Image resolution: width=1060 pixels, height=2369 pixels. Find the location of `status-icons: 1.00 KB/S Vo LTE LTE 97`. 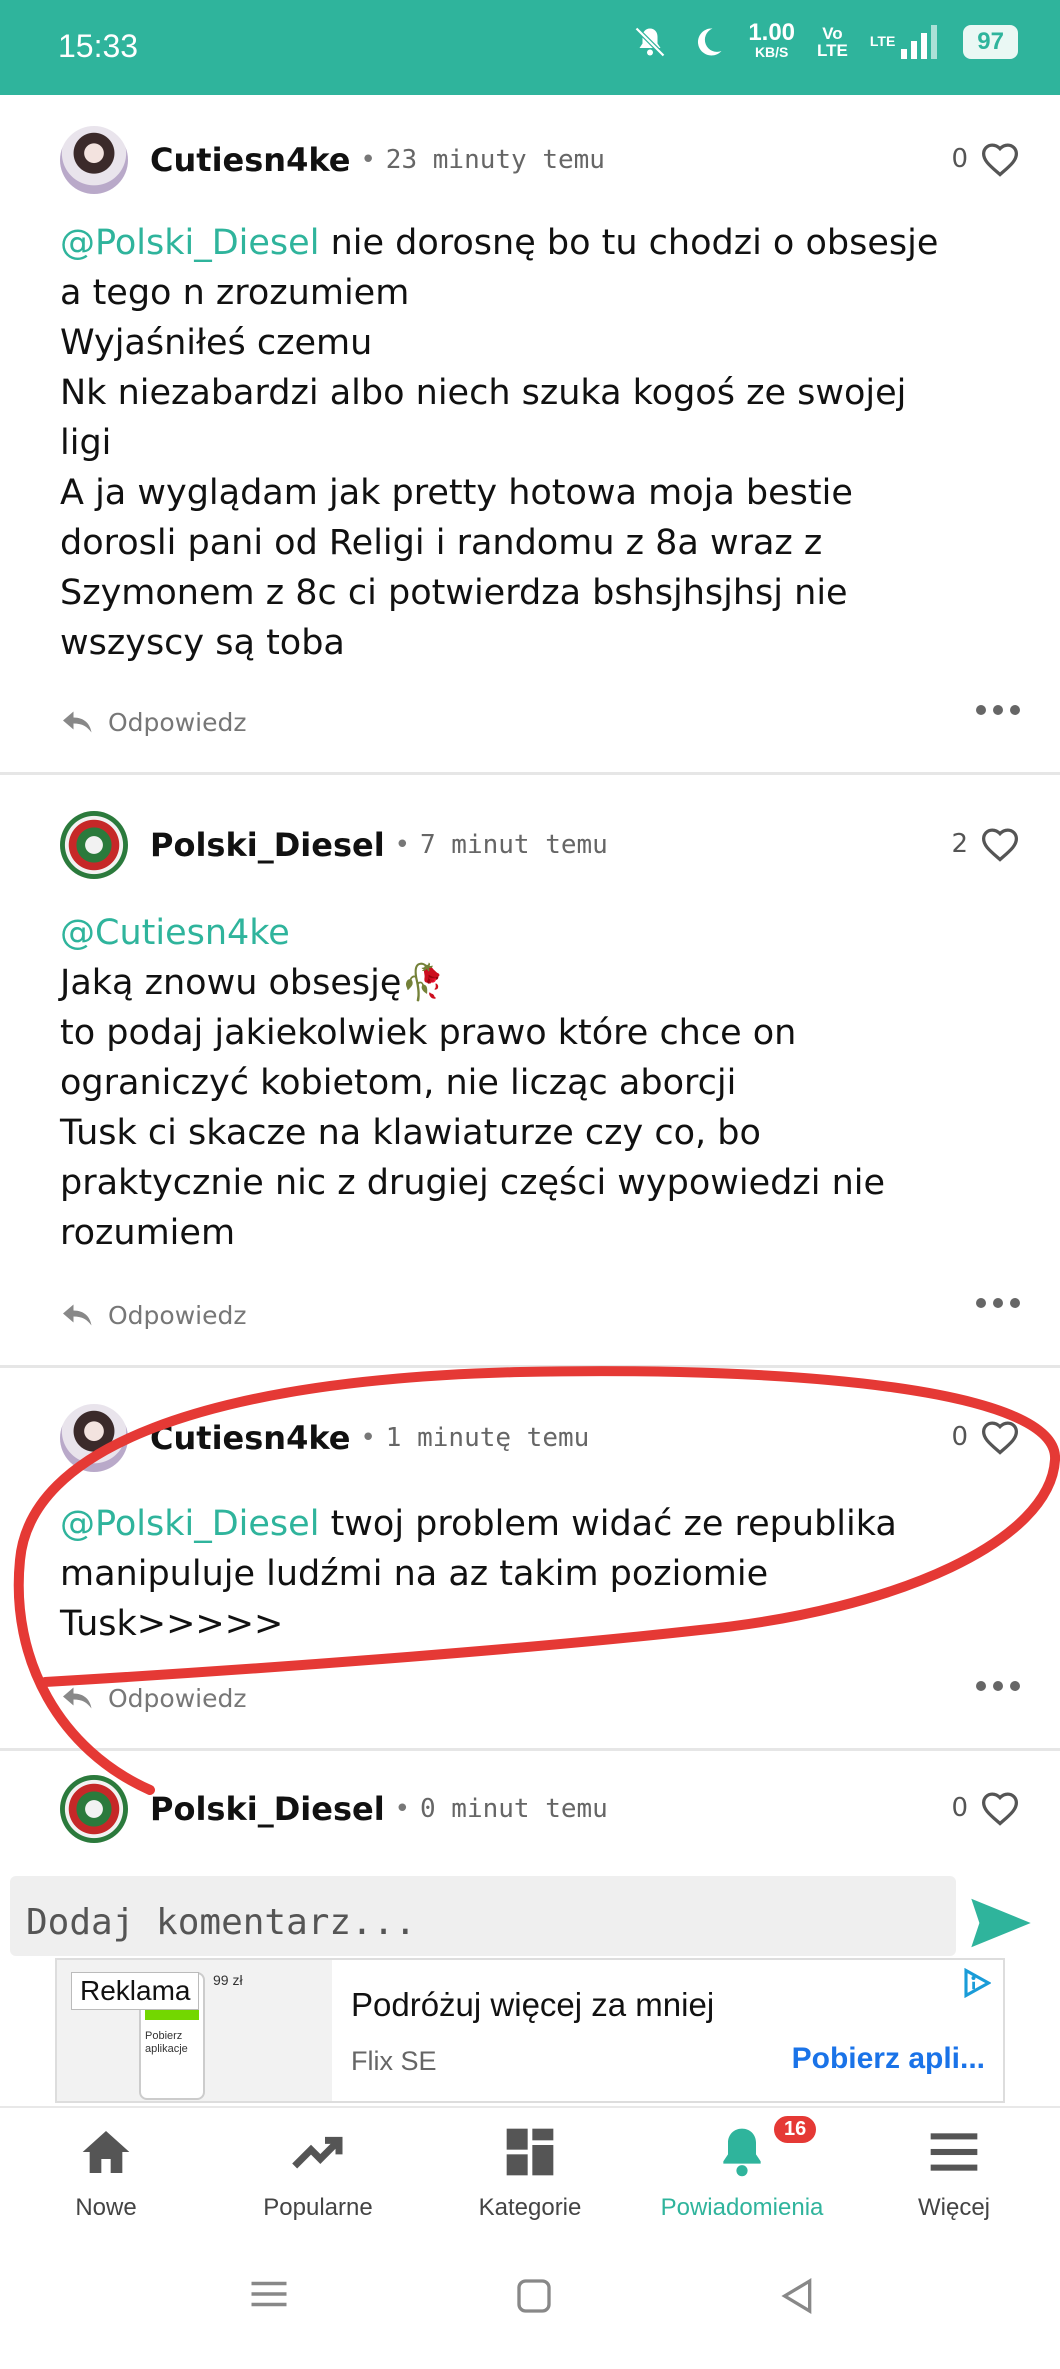

status-icons: 1.00 KB/S Vo LTE LTE 97 is located at coordinates (825, 40).